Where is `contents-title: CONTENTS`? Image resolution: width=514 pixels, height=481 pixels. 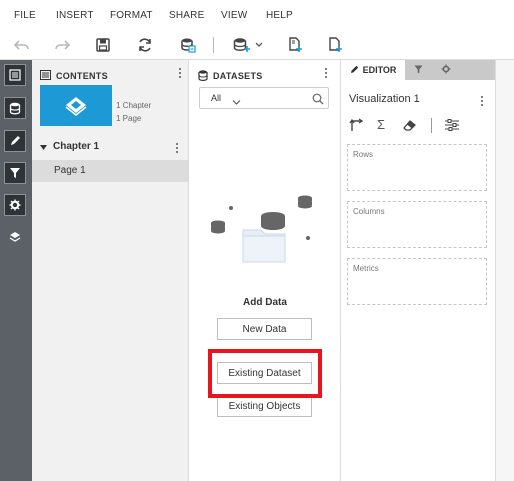
contents-title: CONTENTS is located at coordinates (82, 76).